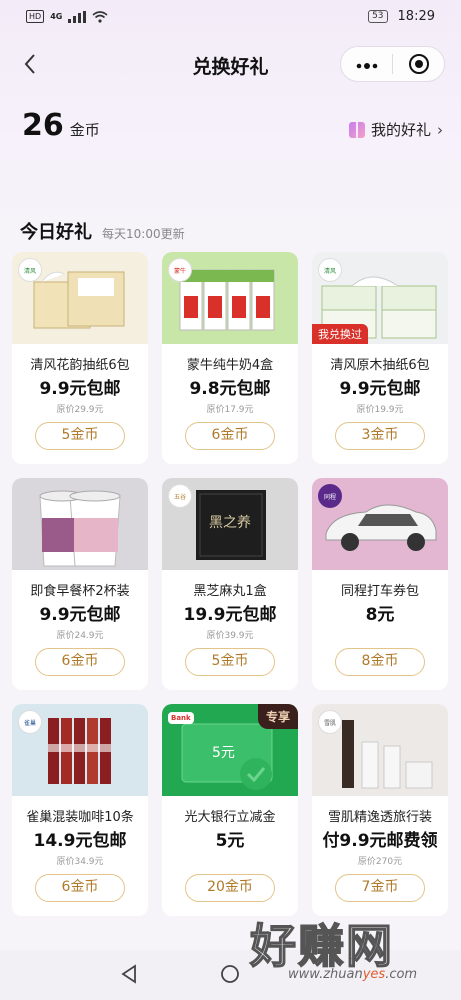 This screenshot has height=1000, width=461. I want to click on product-card: 5元 Bank 专享 光大银行立减金 5元 20金币, so click(230, 810).